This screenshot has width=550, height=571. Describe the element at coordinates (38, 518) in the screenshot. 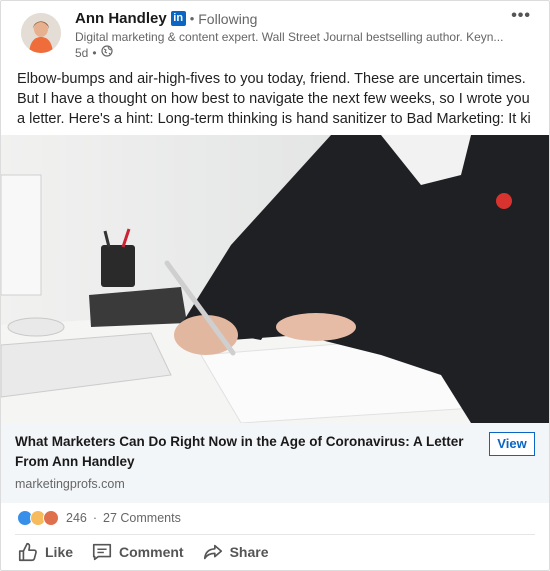

I see `reactions-summary` at that location.